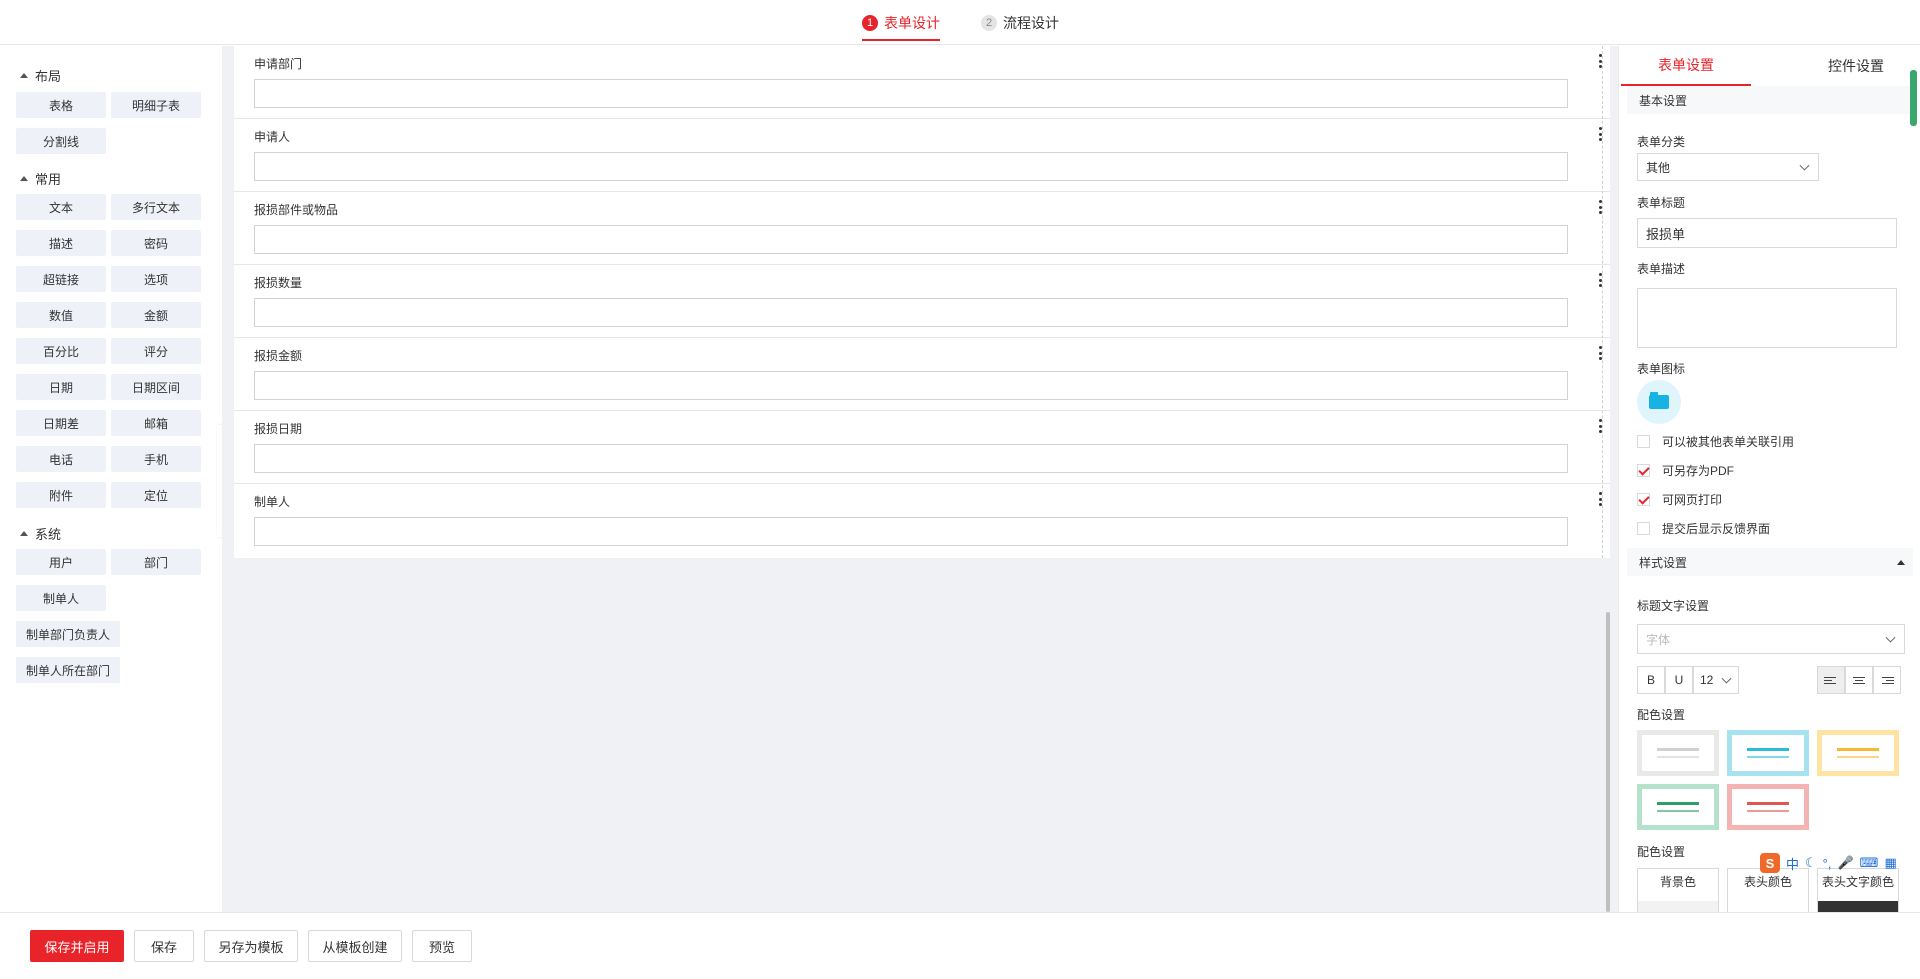 This screenshot has width=1920, height=979. I want to click on form-field-row: 申请部门, so click(922, 82).